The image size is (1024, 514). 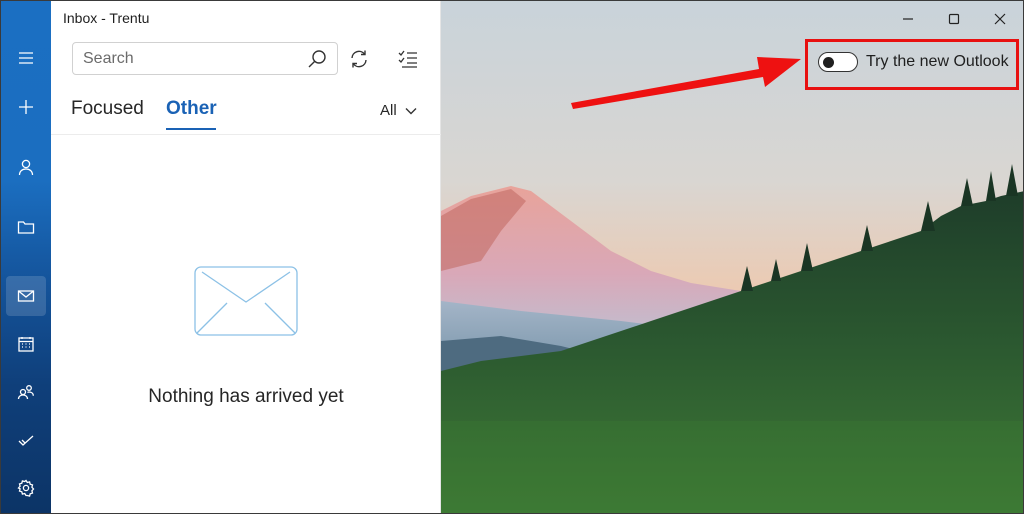 I want to click on plus-icon, so click(x=26, y=107).